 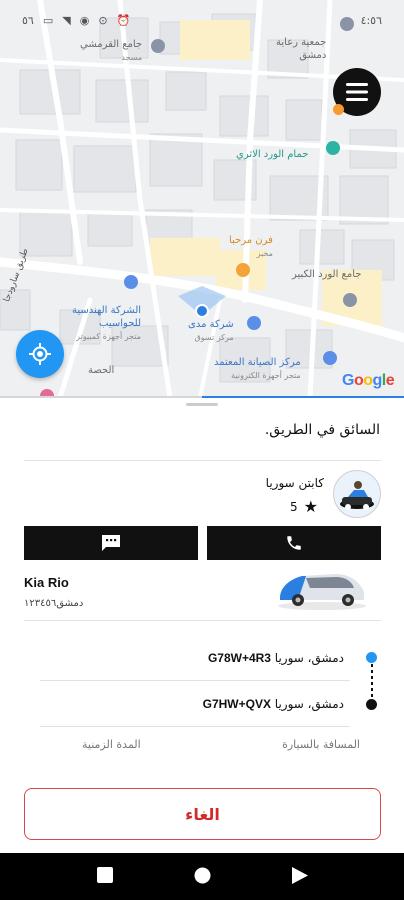 I want to click on phone-icon, so click(x=294, y=543).